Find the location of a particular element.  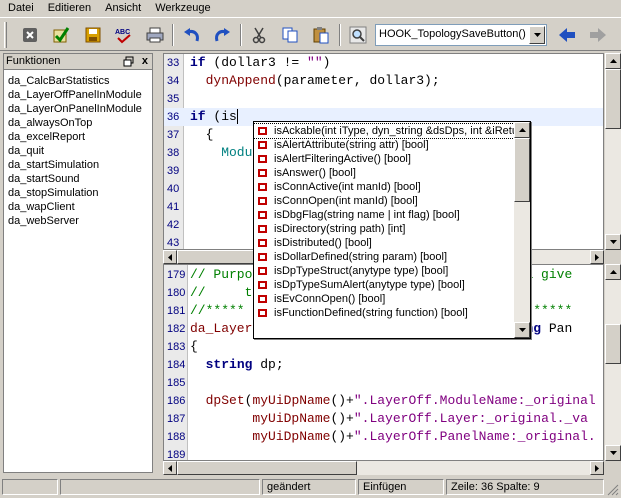

function-select: HOOK_TopologySaveButton() is located at coordinates (461, 35).